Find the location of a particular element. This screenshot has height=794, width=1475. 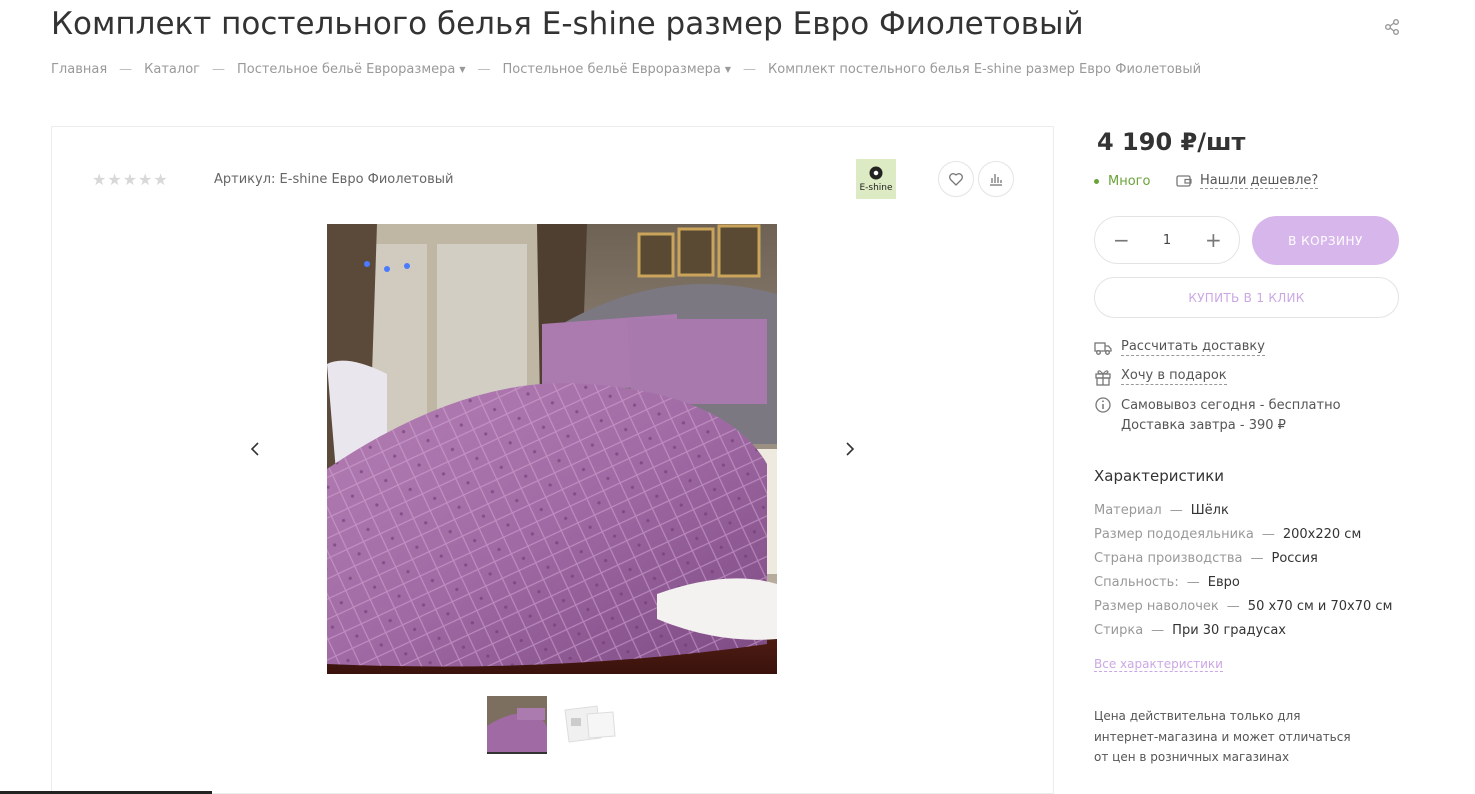

share-icon is located at coordinates (1392, 27).